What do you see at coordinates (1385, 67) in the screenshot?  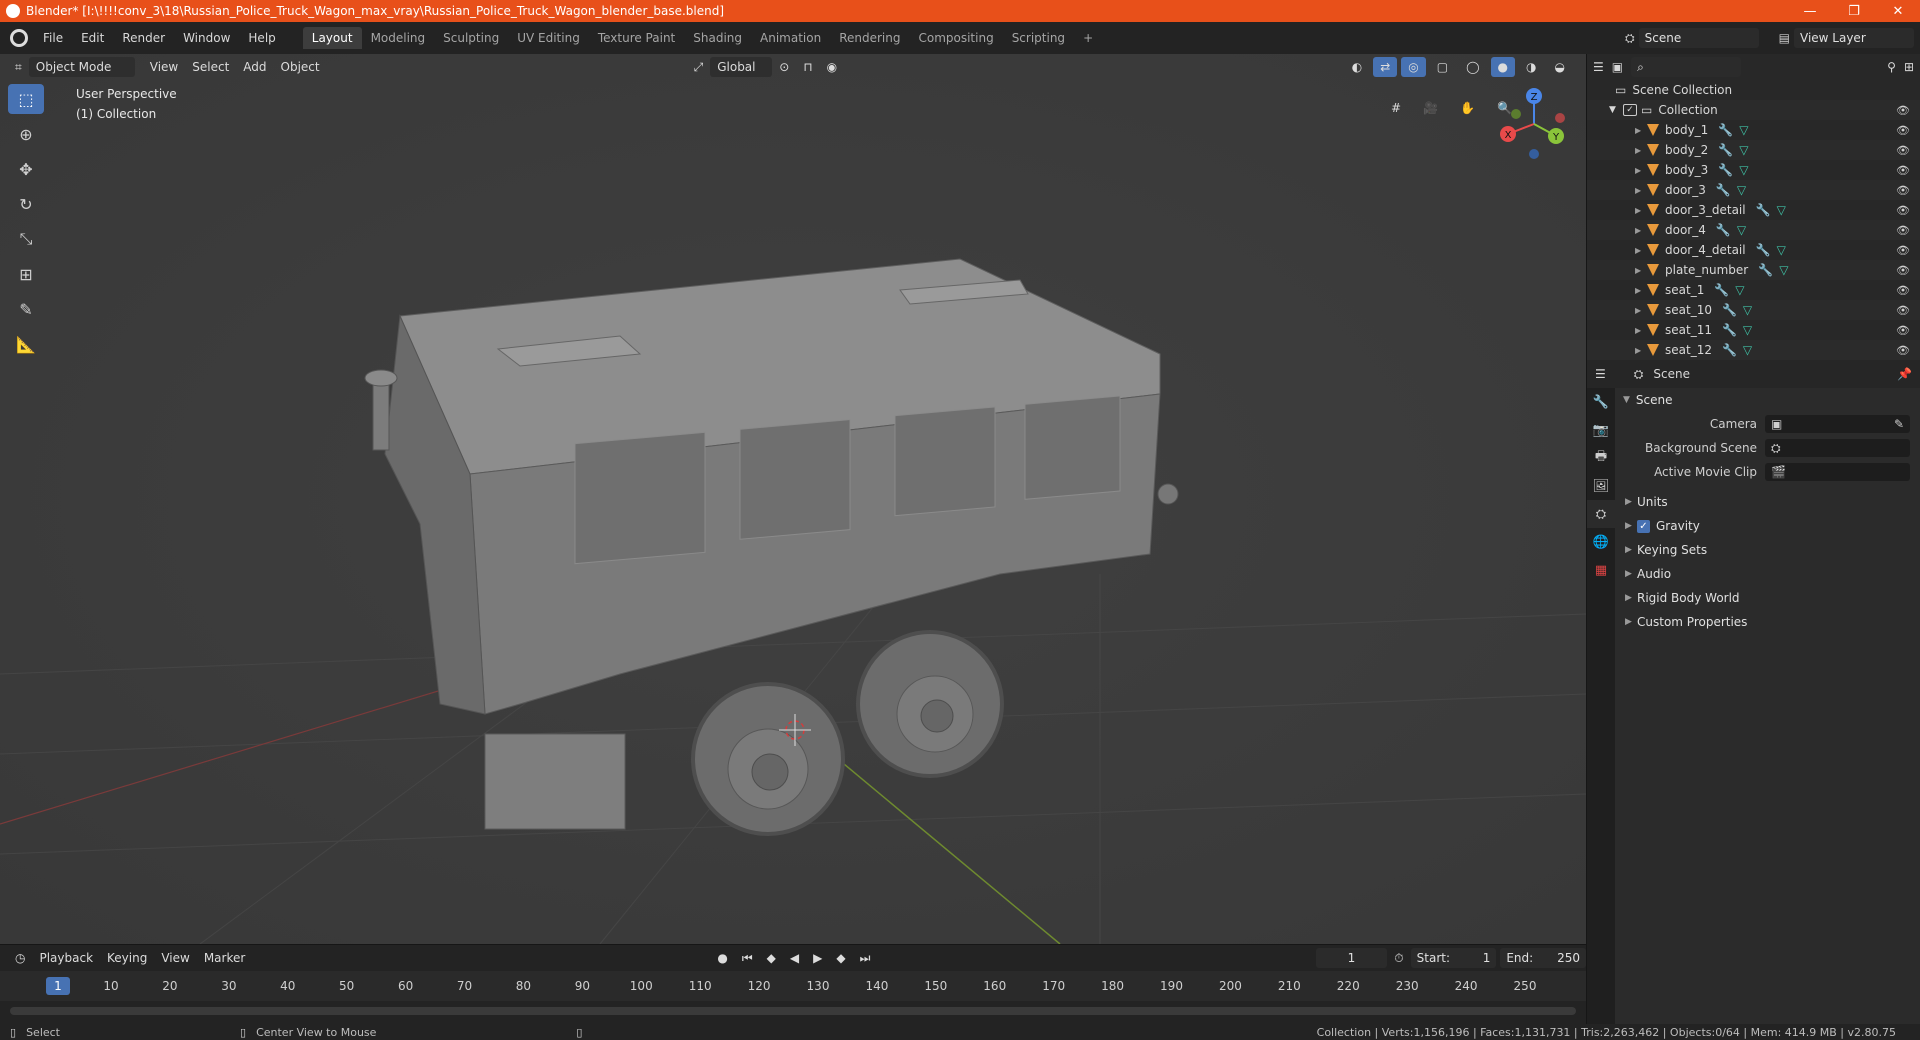 I see `gizmo-toggle-icon: ⇄` at bounding box center [1385, 67].